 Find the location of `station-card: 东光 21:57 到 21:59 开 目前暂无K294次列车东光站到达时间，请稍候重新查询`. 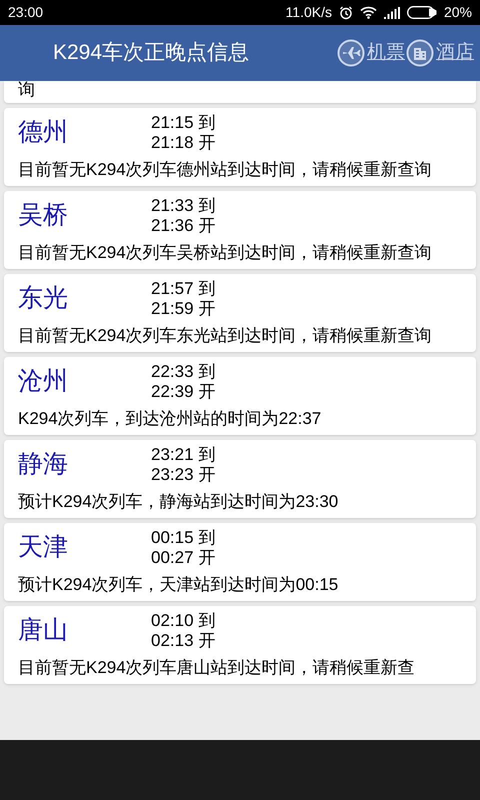

station-card: 东光 21:57 到 21:59 开 目前暂无K294次列车东光站到达时间，请稍候重新查询 is located at coordinates (240, 313).